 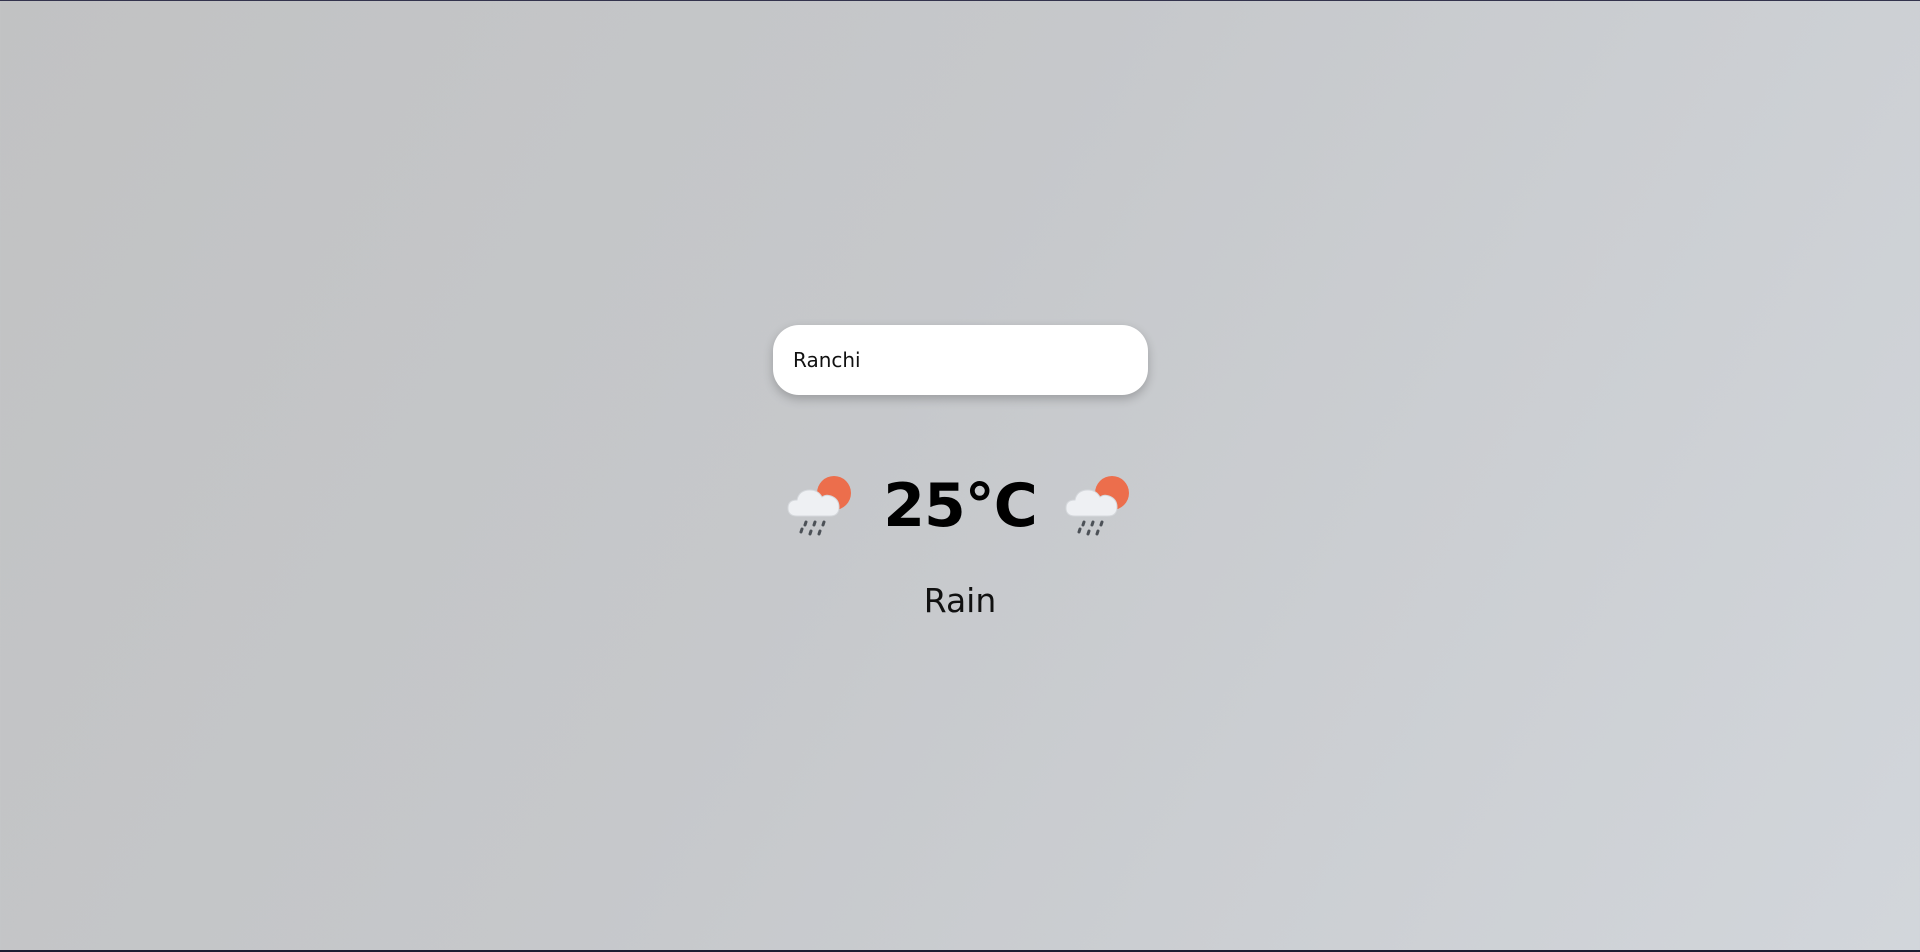 I want to click on weather-summary: 25°C, so click(x=960, y=506).